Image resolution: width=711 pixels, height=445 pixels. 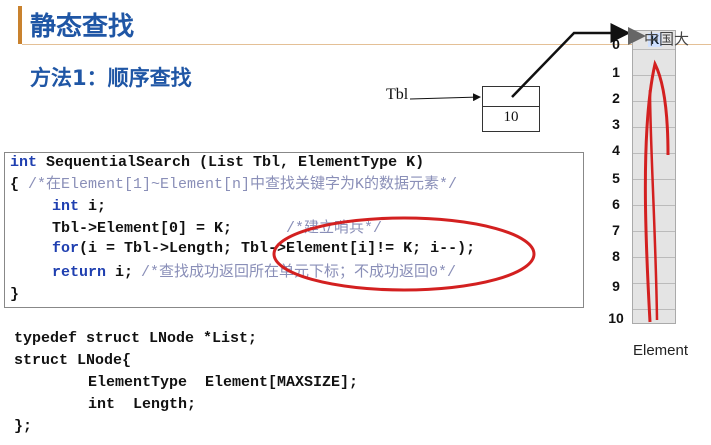 I want to click on tbl-length-value: 10, so click(x=511, y=117).